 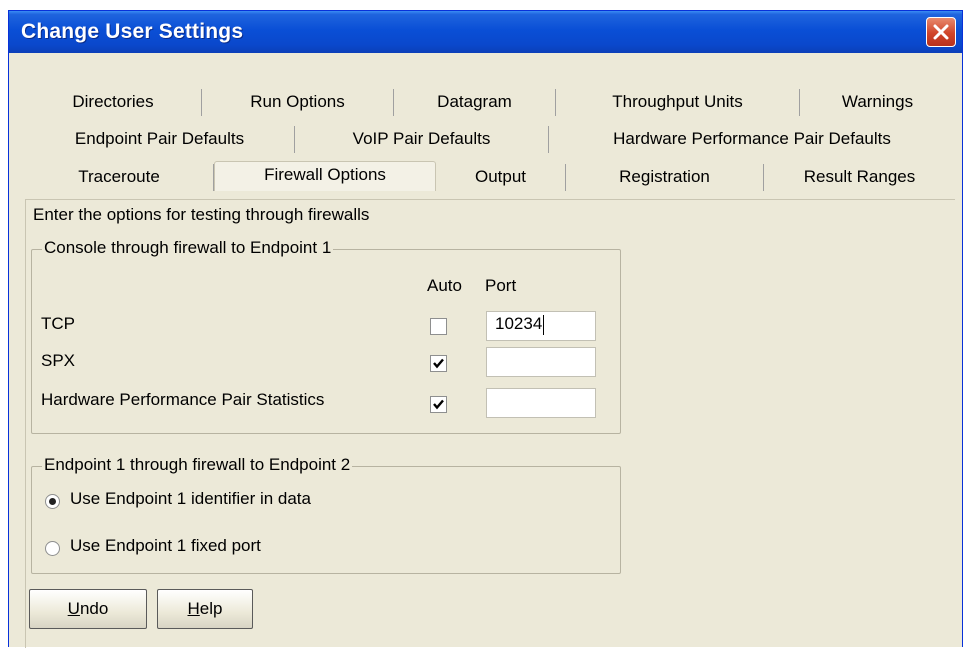 What do you see at coordinates (298, 102) in the screenshot?
I see `tab-run-options: Run Options` at bounding box center [298, 102].